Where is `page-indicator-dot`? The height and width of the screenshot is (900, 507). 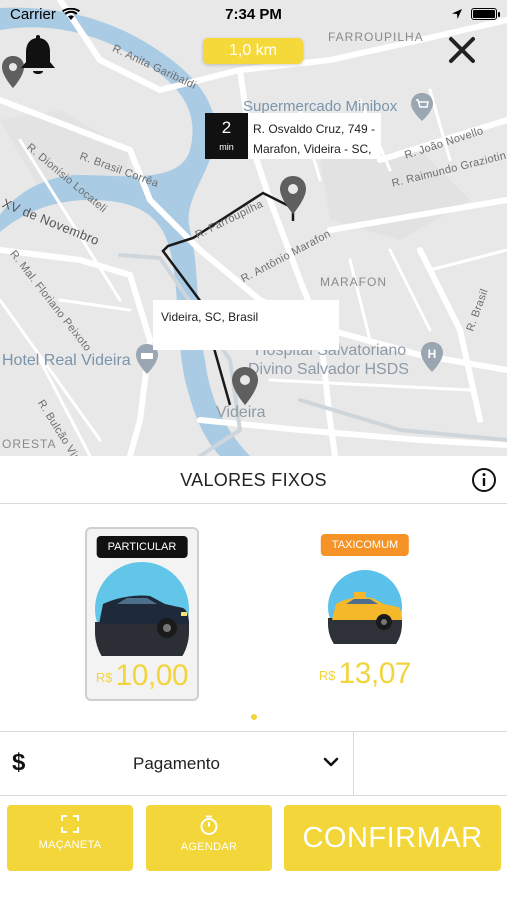 page-indicator-dot is located at coordinates (254, 717).